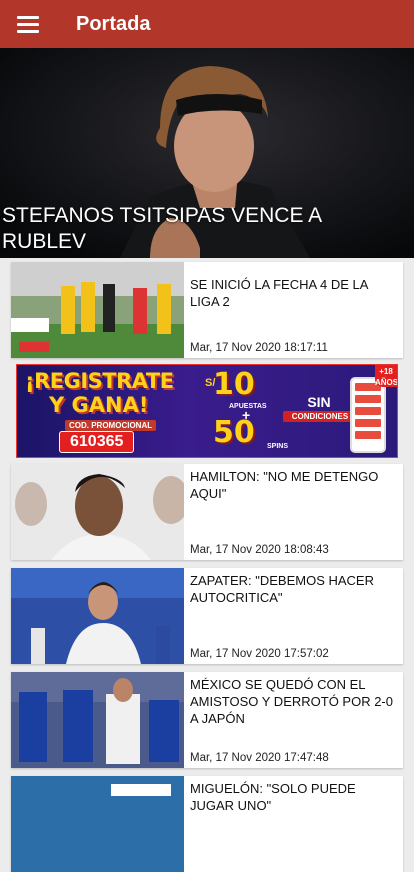  I want to click on article-headline: ZAPATER: "DEBEMOS HACER AUTOCRITICA", so click(282, 589).